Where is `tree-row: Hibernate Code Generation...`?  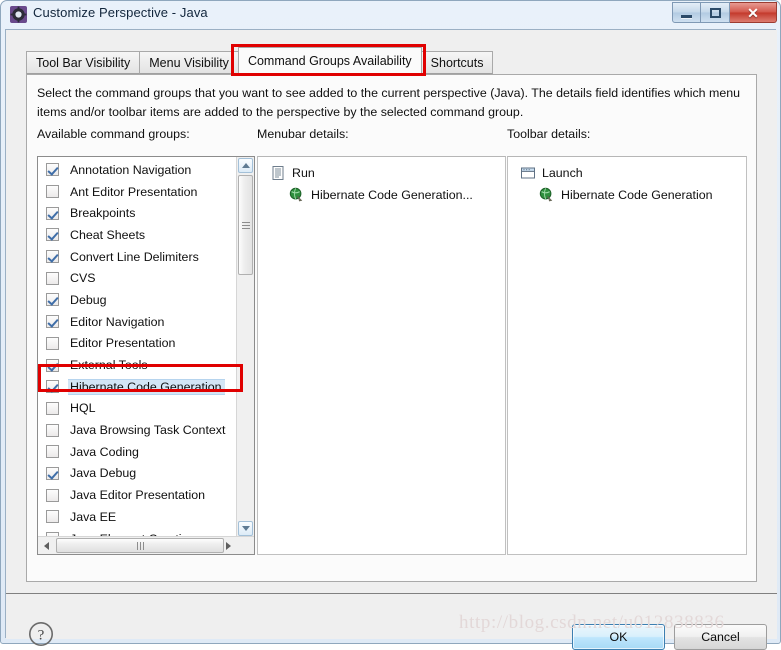 tree-row: Hibernate Code Generation... is located at coordinates (381, 195).